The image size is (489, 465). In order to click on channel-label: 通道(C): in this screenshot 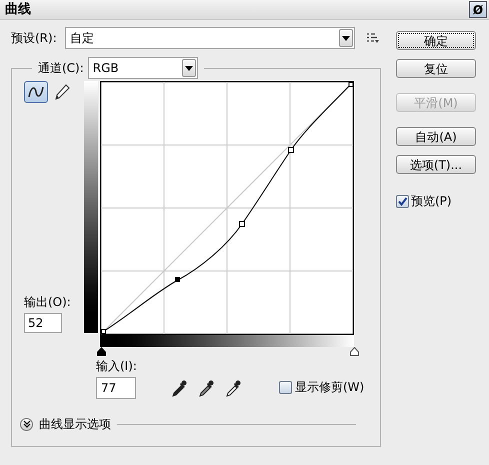, I will do `click(61, 68)`.